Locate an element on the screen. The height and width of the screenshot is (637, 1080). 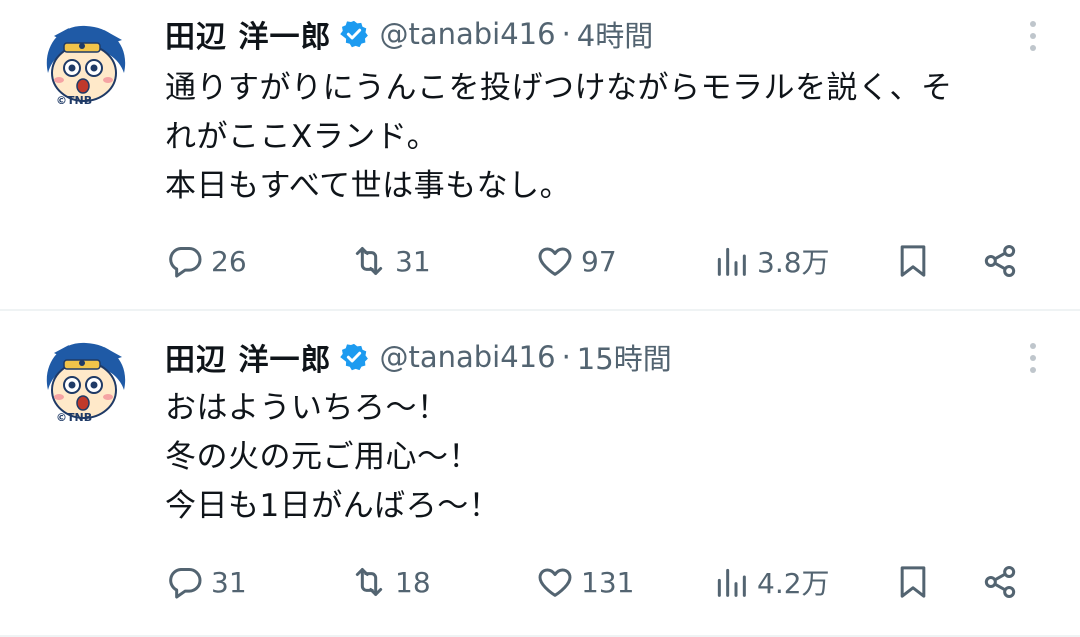
action-bar: 26 31 97 3.8万 is located at coordinates (600, 261).